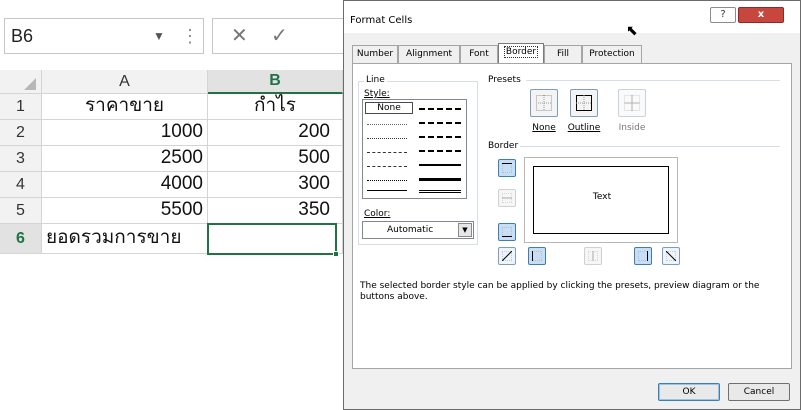 The width and height of the screenshot is (801, 410). Describe the element at coordinates (632, 128) in the screenshot. I see `preset-inside-label: Inside` at that location.